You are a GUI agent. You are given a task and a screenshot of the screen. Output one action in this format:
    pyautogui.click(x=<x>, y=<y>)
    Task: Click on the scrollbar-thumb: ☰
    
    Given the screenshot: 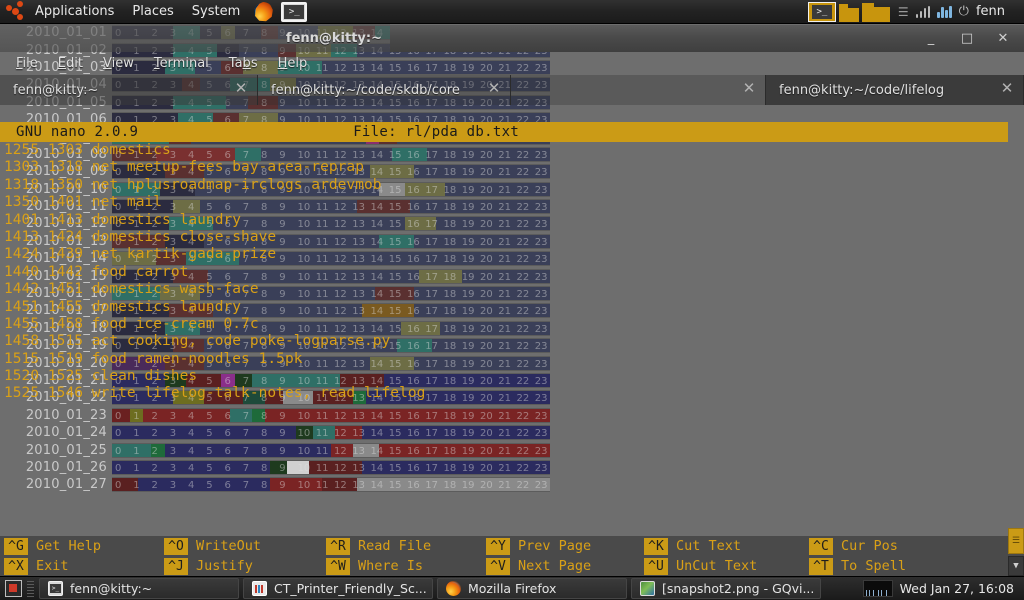 What is the action you would take?
    pyautogui.click(x=1016, y=541)
    